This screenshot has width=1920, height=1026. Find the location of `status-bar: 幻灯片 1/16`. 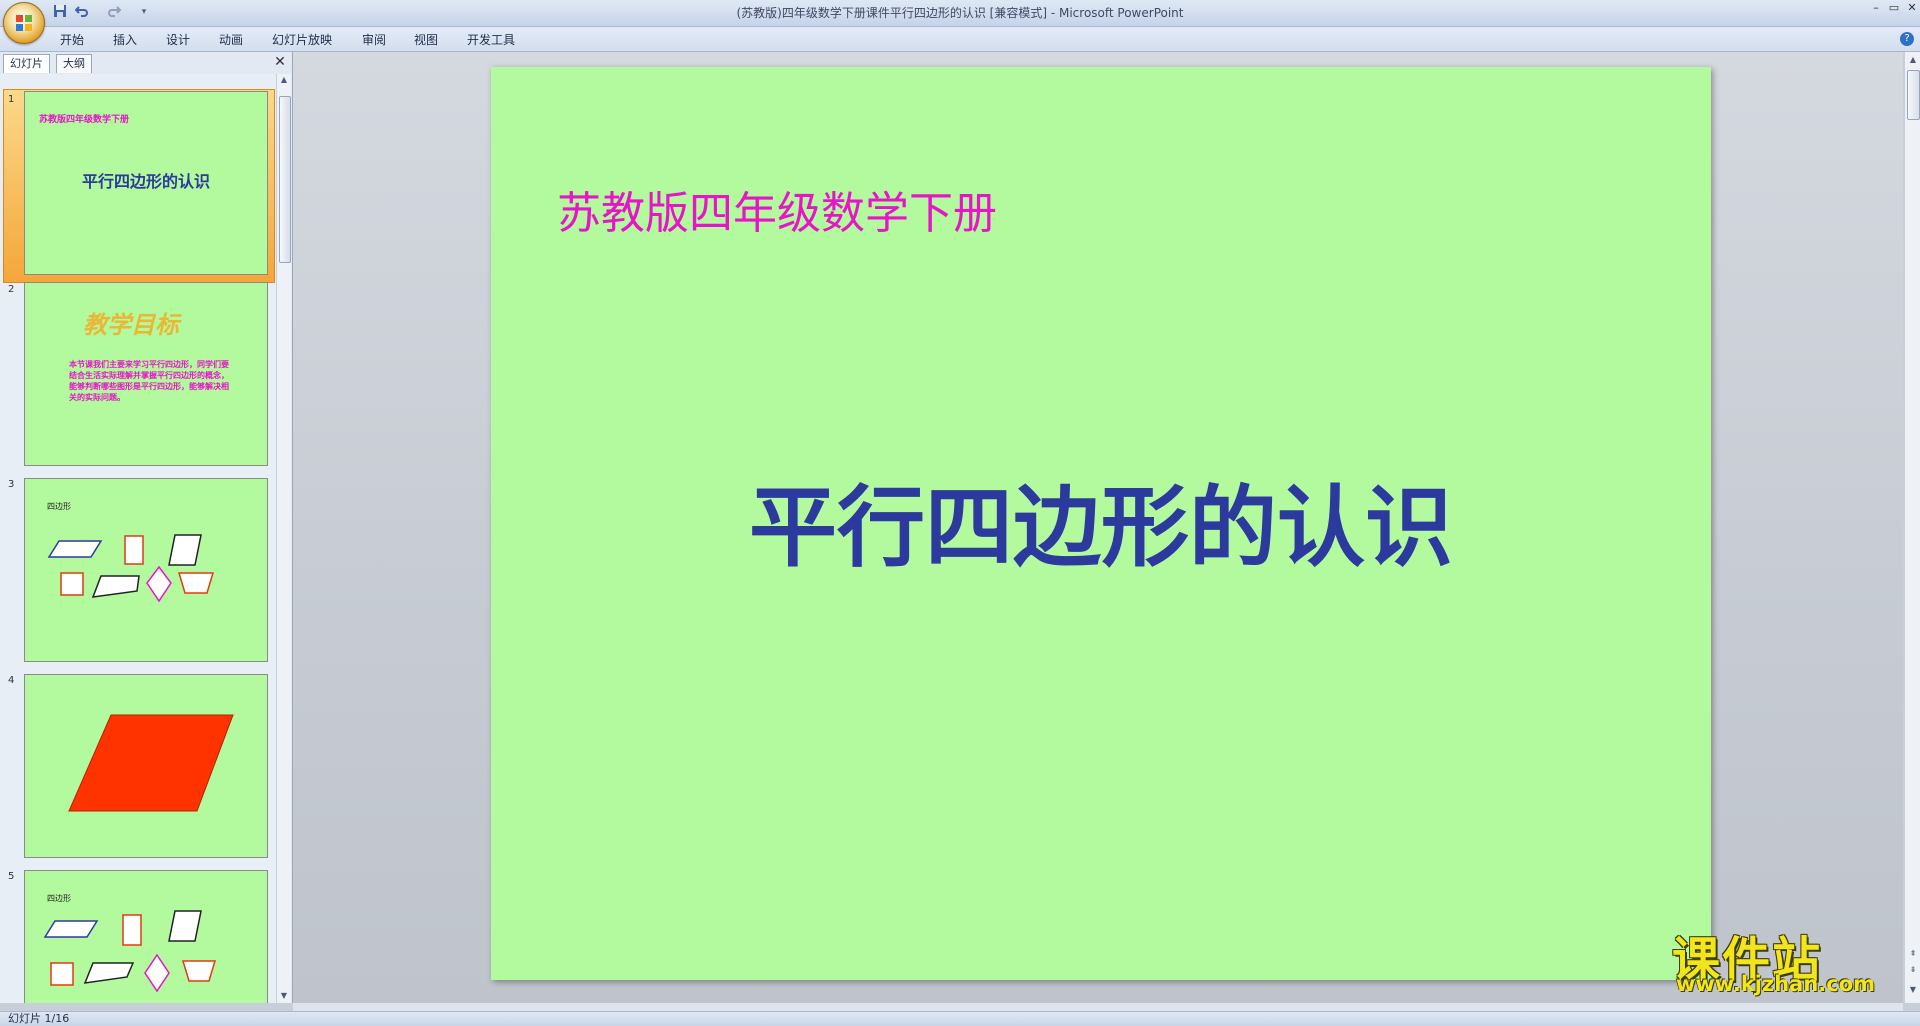

status-bar: 幻灯片 1/16 is located at coordinates (960, 1018).